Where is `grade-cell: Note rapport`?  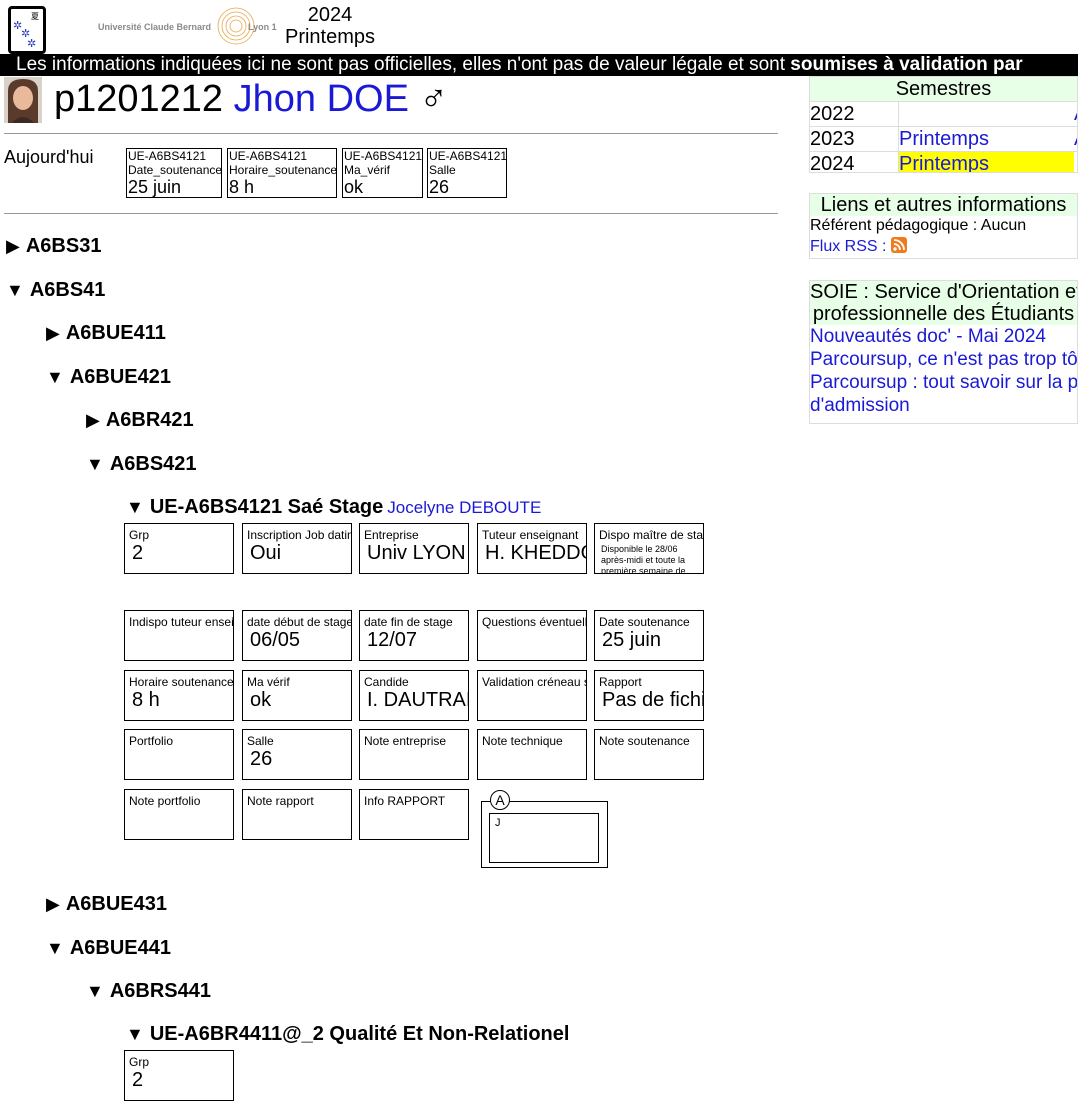 grade-cell: Note rapport is located at coordinates (297, 814).